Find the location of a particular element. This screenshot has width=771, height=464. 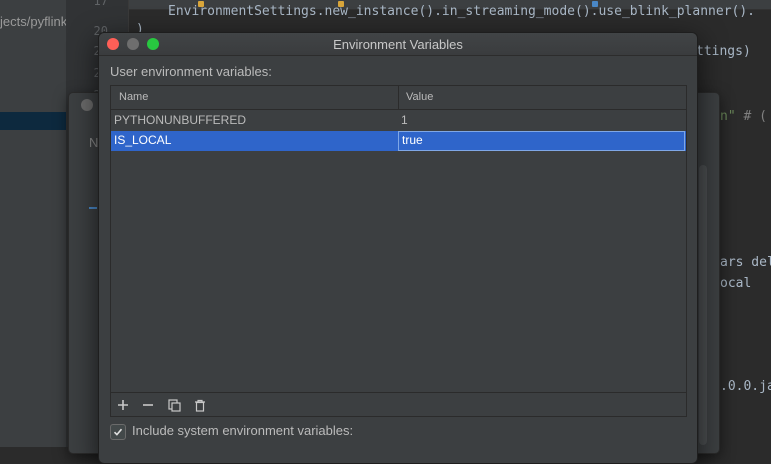

dialog-title: Environment Variables is located at coordinates (398, 44).